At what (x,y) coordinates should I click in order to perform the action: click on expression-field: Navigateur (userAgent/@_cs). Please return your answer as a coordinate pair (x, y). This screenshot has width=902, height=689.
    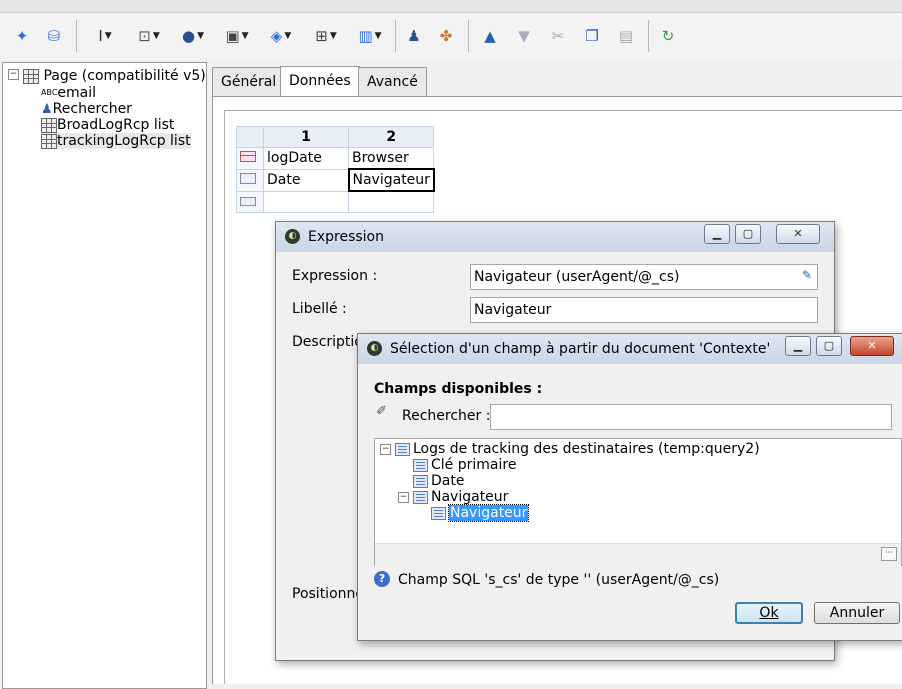
    Looking at the image, I should click on (644, 277).